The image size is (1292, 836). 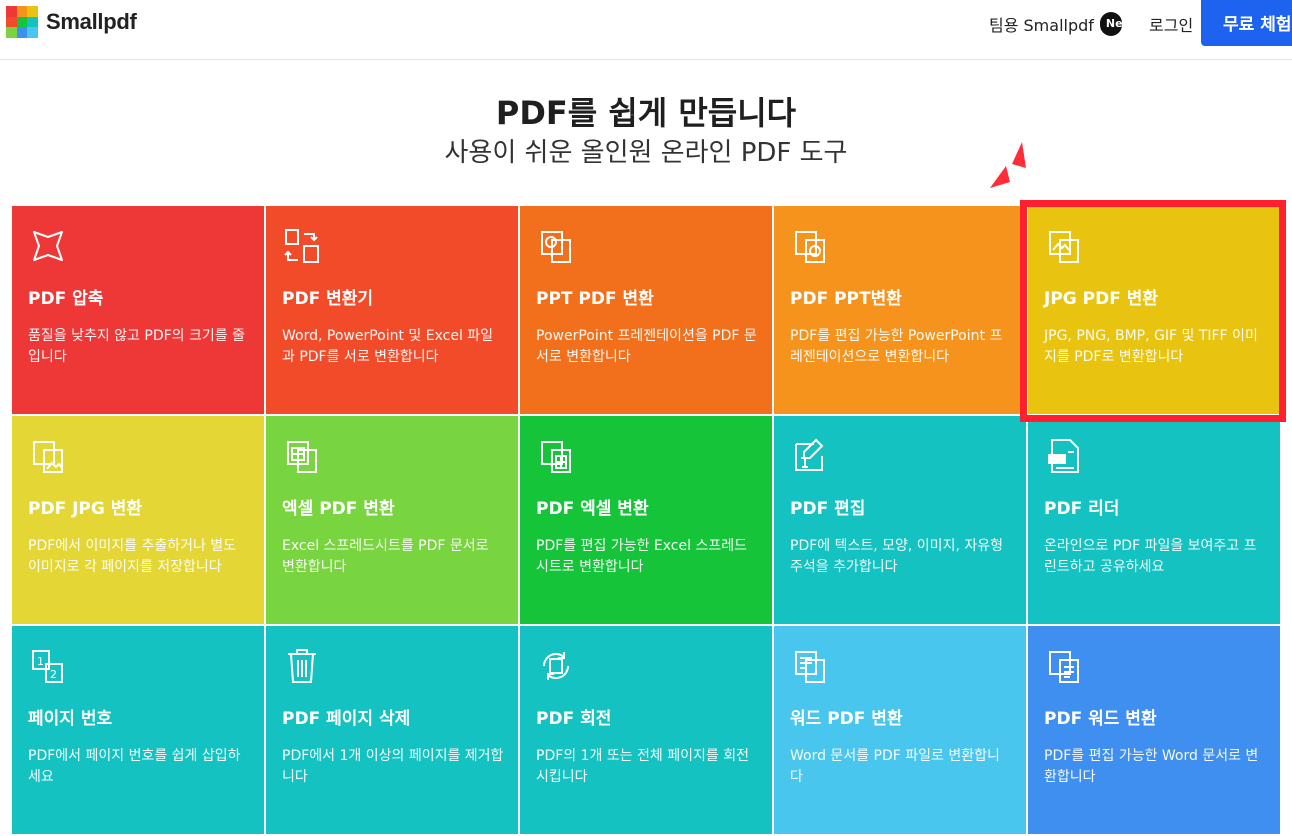 What do you see at coordinates (646, 113) in the screenshot?
I see `page-title: PDF를 쉽게 만듭니다` at bounding box center [646, 113].